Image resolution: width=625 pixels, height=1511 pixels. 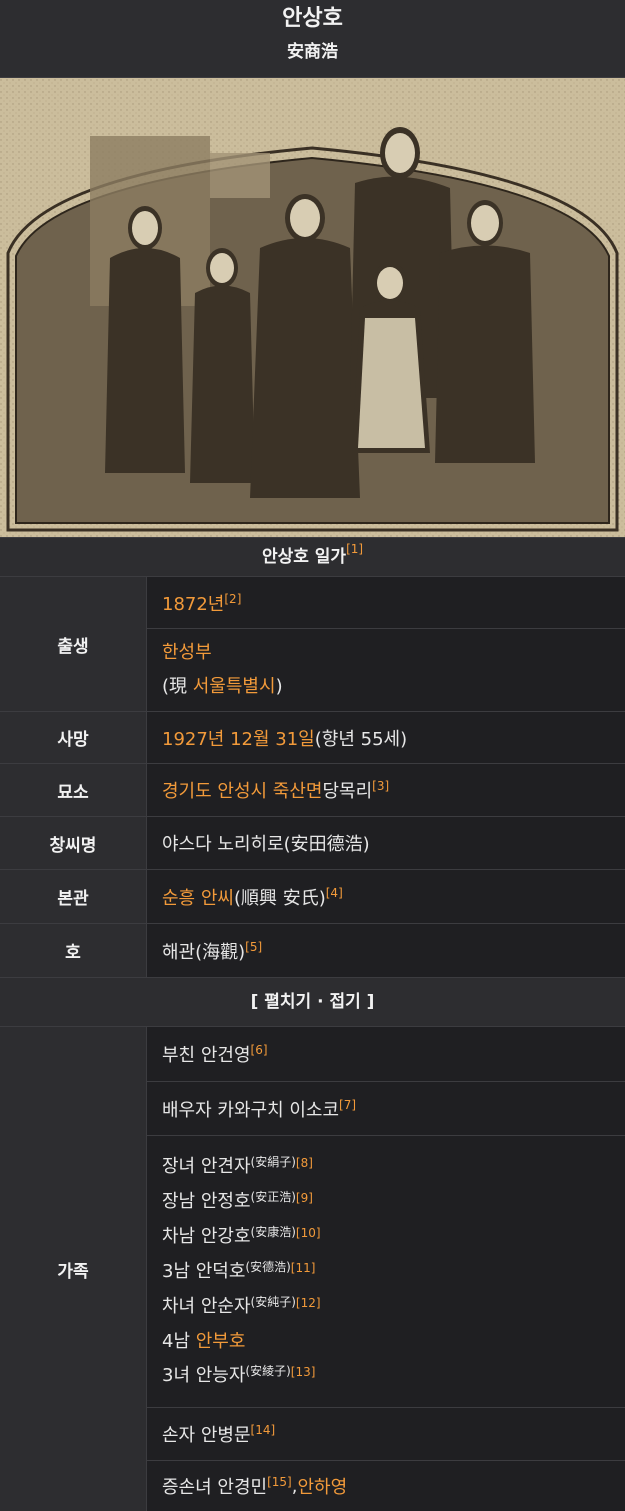 I want to click on person-name: 안상호, so click(x=312, y=18).